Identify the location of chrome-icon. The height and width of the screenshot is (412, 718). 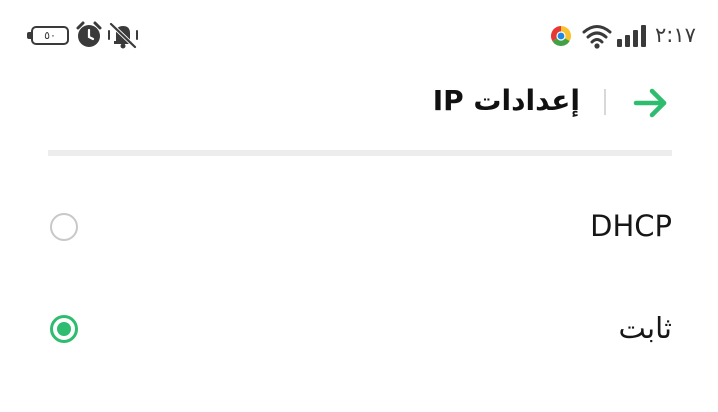
(561, 36).